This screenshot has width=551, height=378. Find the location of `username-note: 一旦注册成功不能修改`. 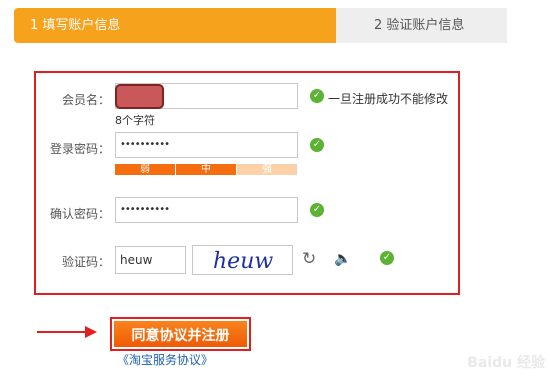

username-note: 一旦注册成功不能修改 is located at coordinates (388, 99).